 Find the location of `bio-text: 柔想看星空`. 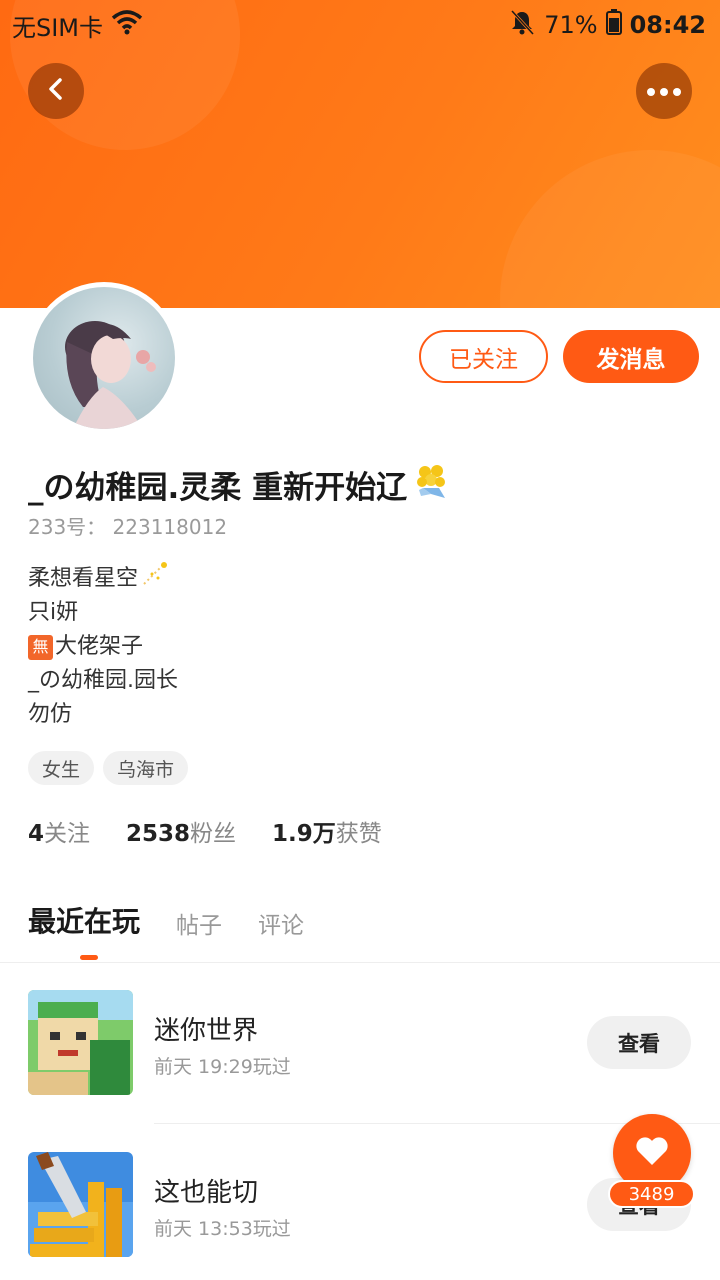

bio-text: 柔想看星空 is located at coordinates (83, 578).